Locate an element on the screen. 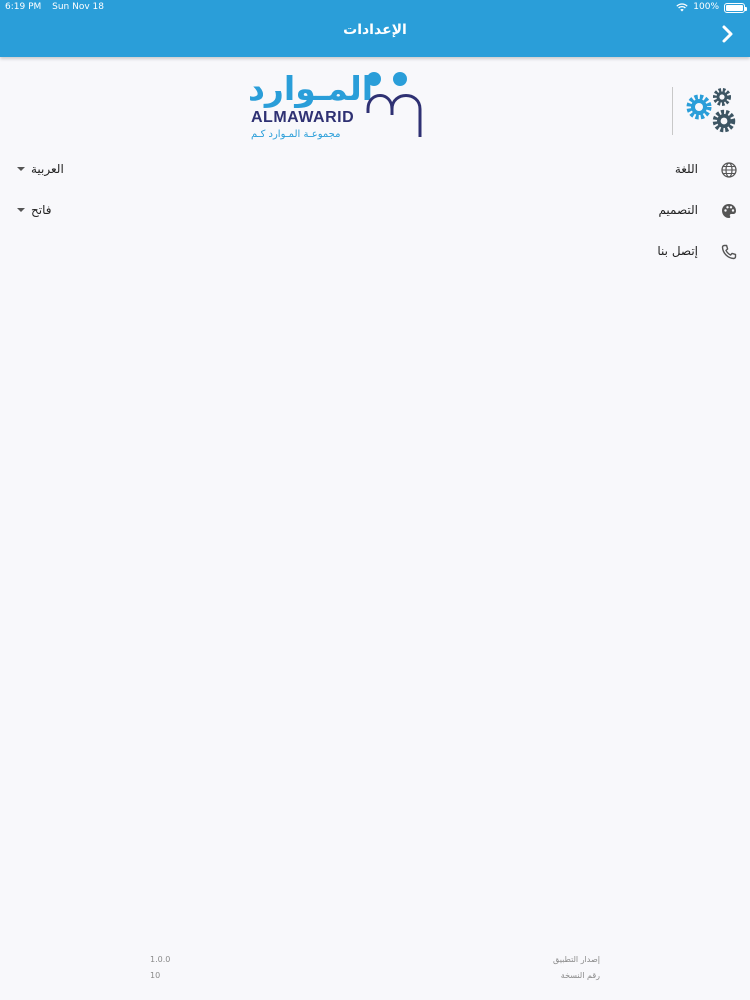  status-date: Sun Nov 18 is located at coordinates (78, 7).